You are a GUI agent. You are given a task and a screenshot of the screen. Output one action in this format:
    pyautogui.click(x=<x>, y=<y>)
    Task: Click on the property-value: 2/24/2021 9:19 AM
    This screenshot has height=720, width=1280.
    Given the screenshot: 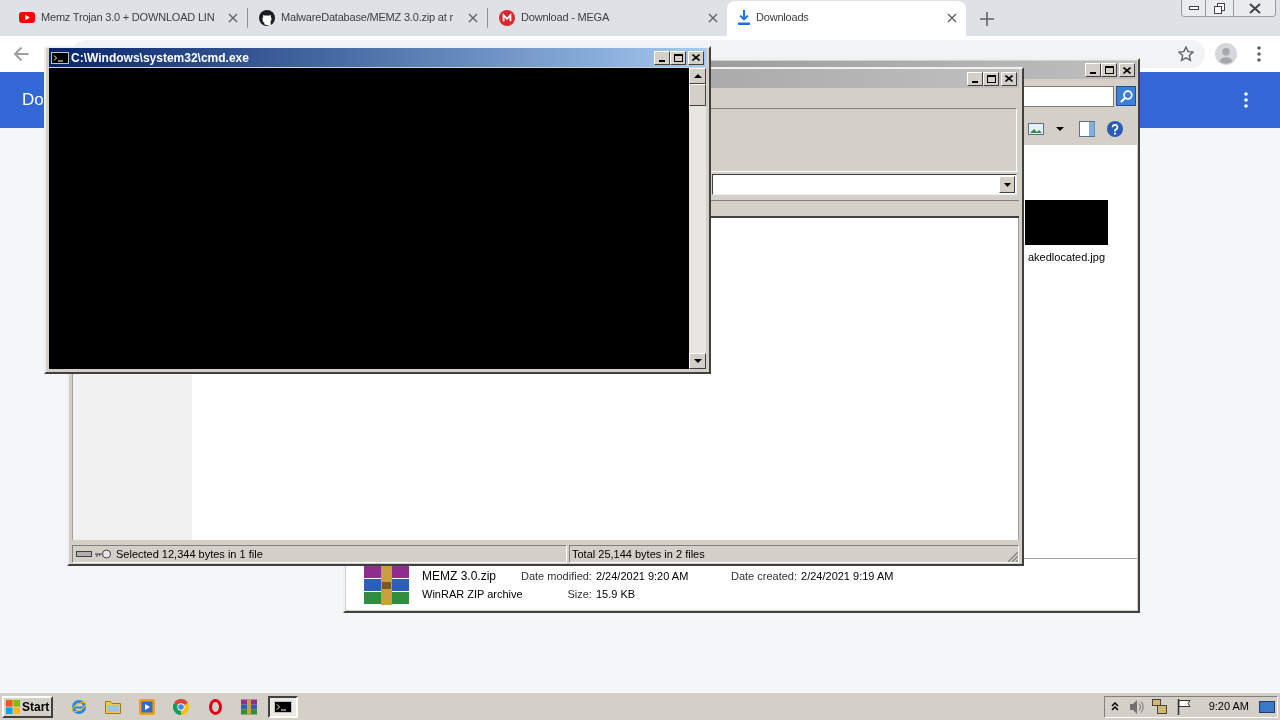 What is the action you would take?
    pyautogui.click(x=847, y=576)
    